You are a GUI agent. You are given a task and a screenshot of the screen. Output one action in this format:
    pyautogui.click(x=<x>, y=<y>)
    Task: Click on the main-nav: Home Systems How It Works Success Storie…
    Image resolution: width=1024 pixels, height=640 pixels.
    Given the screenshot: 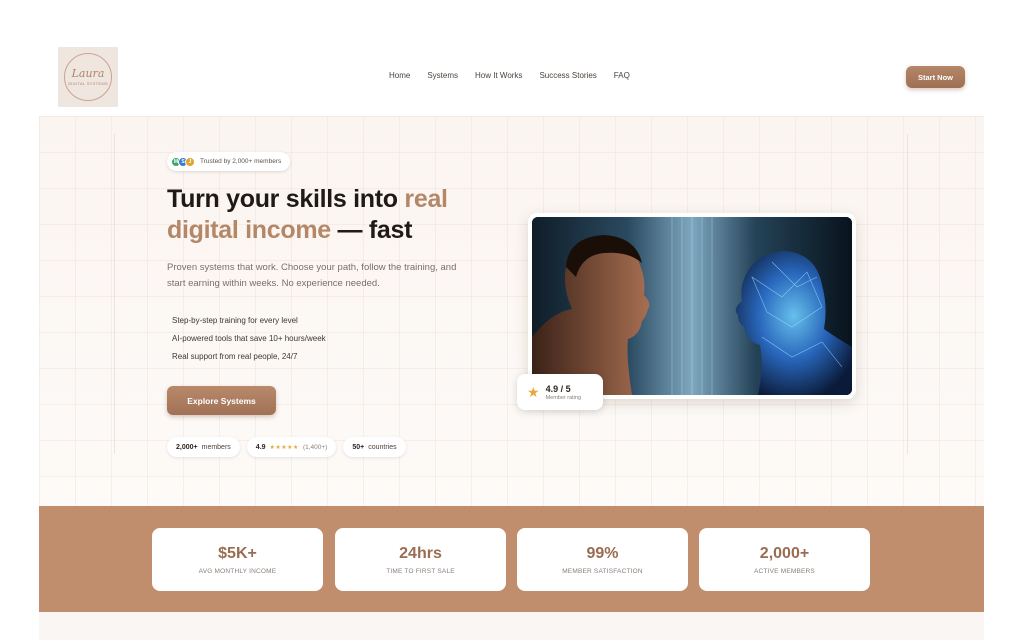 What is the action you would take?
    pyautogui.click(x=509, y=75)
    